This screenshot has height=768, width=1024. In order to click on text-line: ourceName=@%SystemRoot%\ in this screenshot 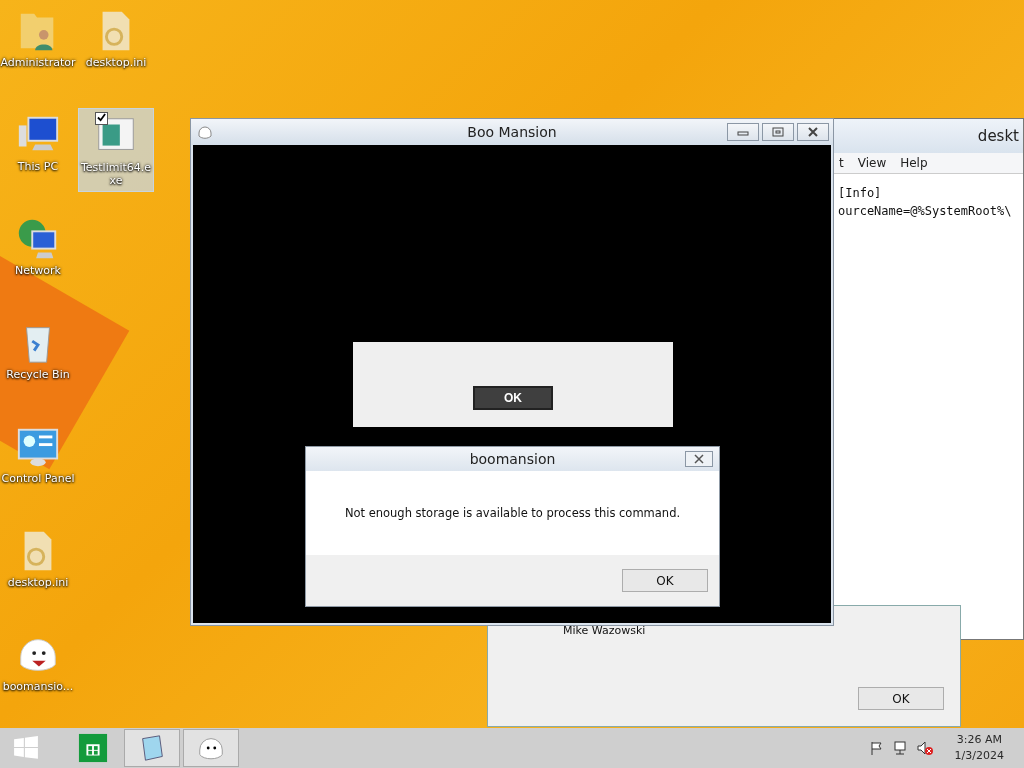, I will do `click(925, 211)`.